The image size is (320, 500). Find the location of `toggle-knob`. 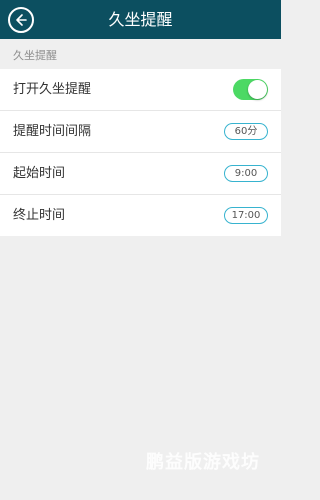

toggle-knob is located at coordinates (257, 89).